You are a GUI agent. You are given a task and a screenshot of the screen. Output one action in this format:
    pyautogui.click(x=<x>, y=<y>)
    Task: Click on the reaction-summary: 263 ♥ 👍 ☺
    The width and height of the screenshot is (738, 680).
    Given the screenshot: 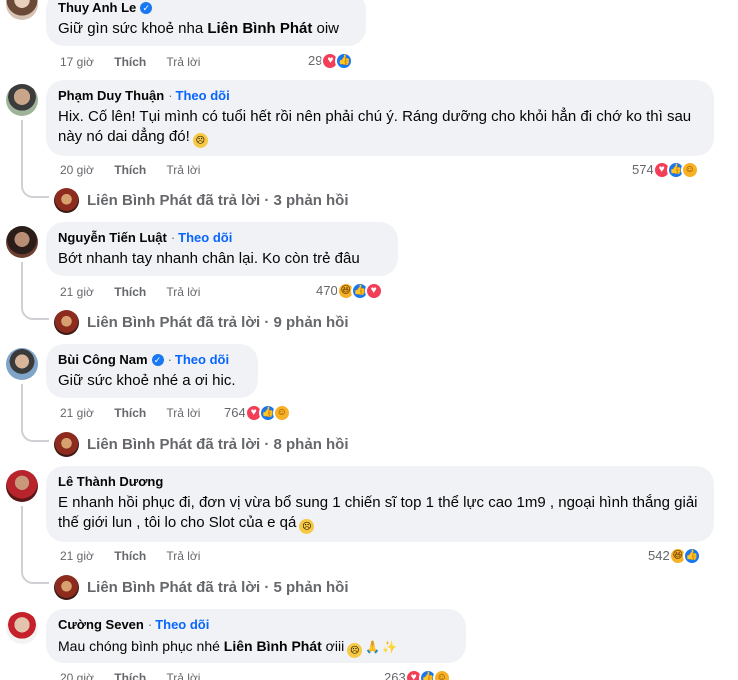 What is the action you would take?
    pyautogui.click(x=417, y=674)
    